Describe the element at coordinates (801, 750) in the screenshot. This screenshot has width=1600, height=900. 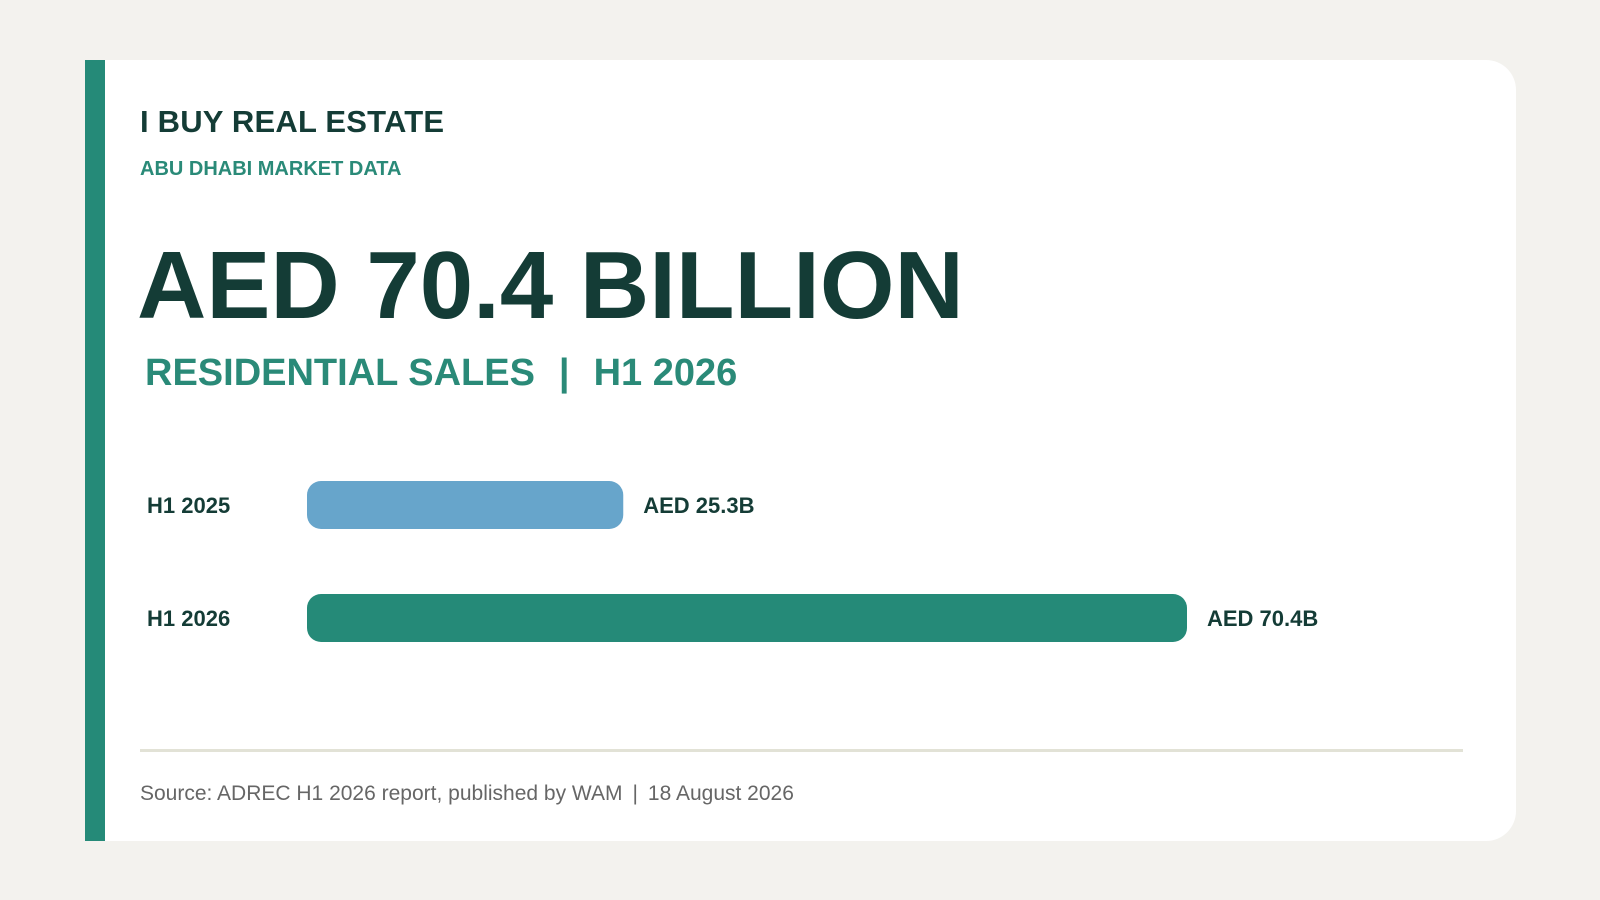
I see `footer-divider` at that location.